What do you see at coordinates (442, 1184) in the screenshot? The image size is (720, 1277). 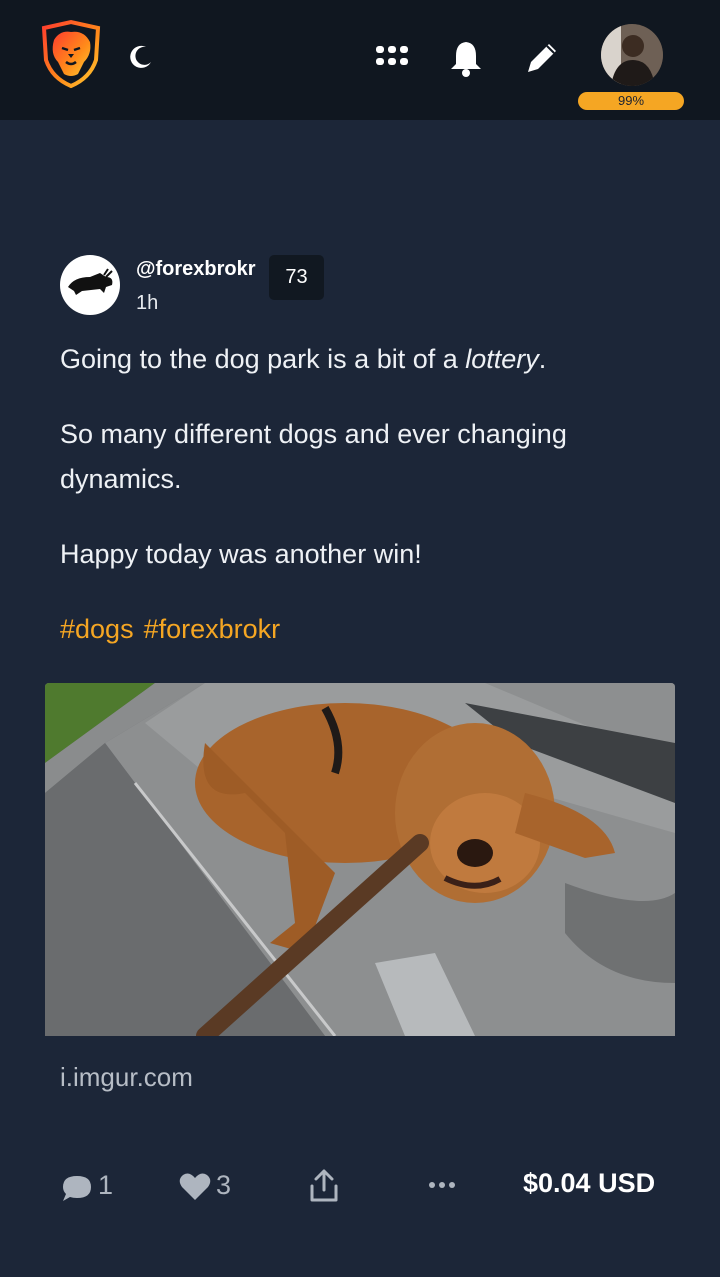 I see `more-options-icon` at bounding box center [442, 1184].